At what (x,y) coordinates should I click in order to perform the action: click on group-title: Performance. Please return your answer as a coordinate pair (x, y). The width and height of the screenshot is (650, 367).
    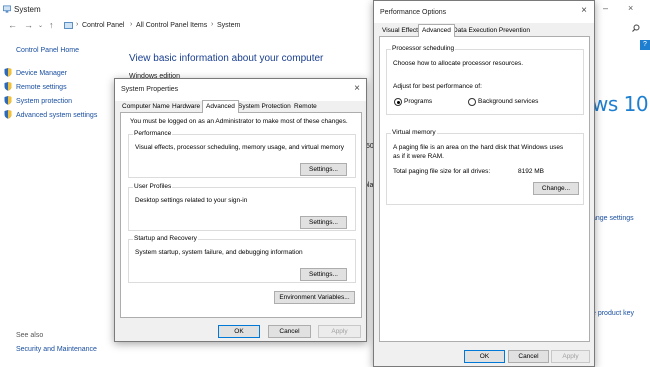
    Looking at the image, I should click on (153, 133).